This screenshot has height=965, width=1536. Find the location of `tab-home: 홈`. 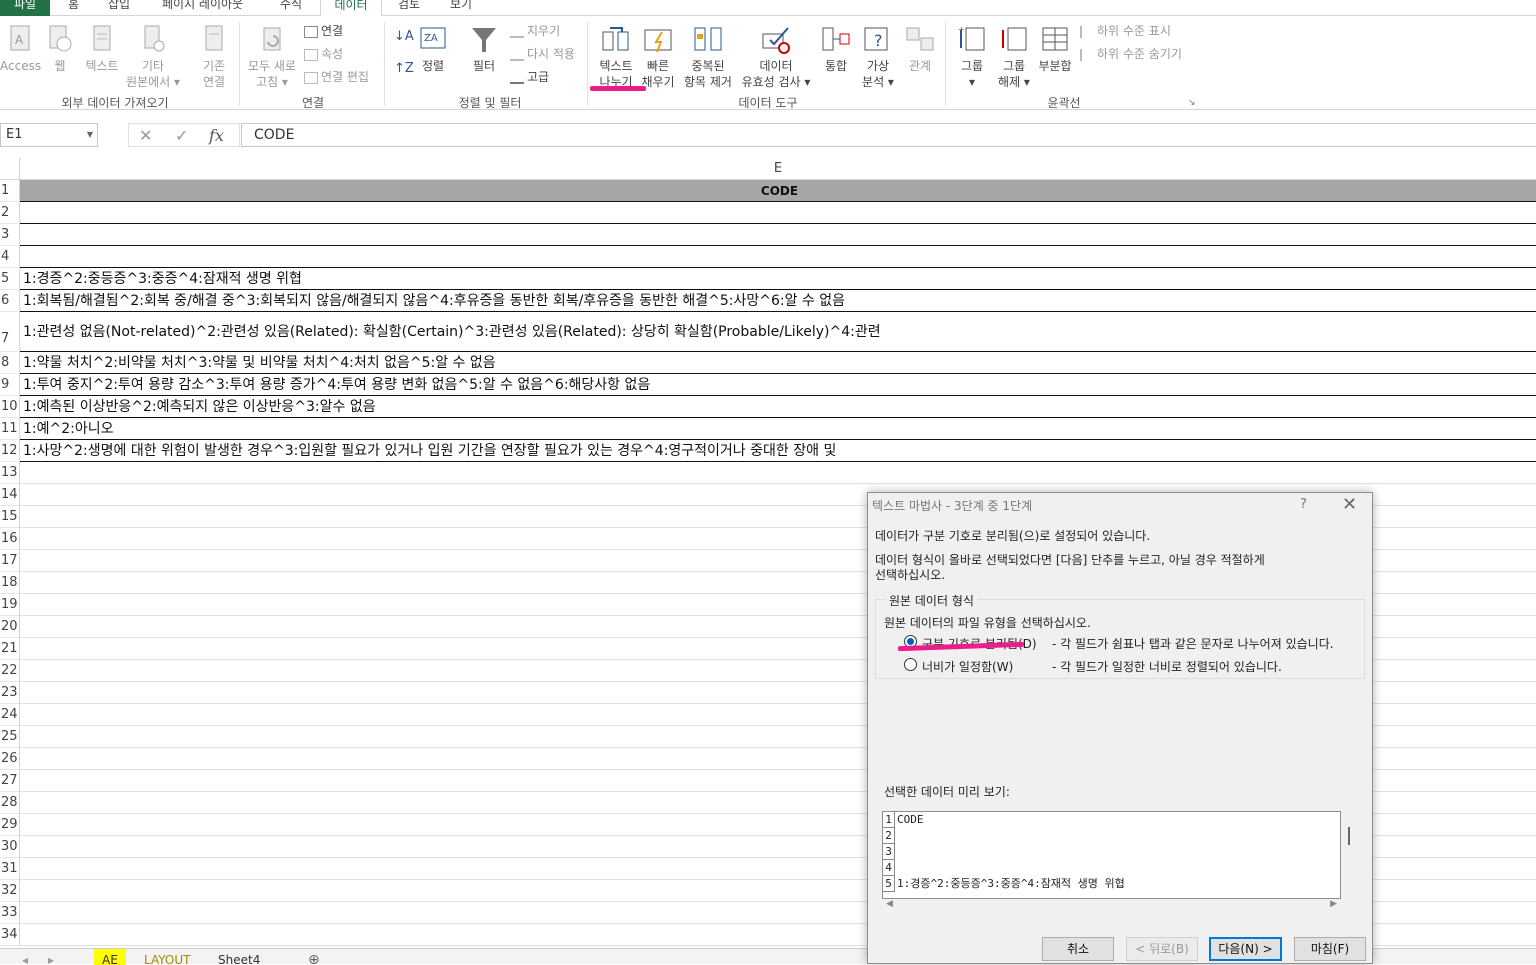

tab-home: 홈 is located at coordinates (73, 8).